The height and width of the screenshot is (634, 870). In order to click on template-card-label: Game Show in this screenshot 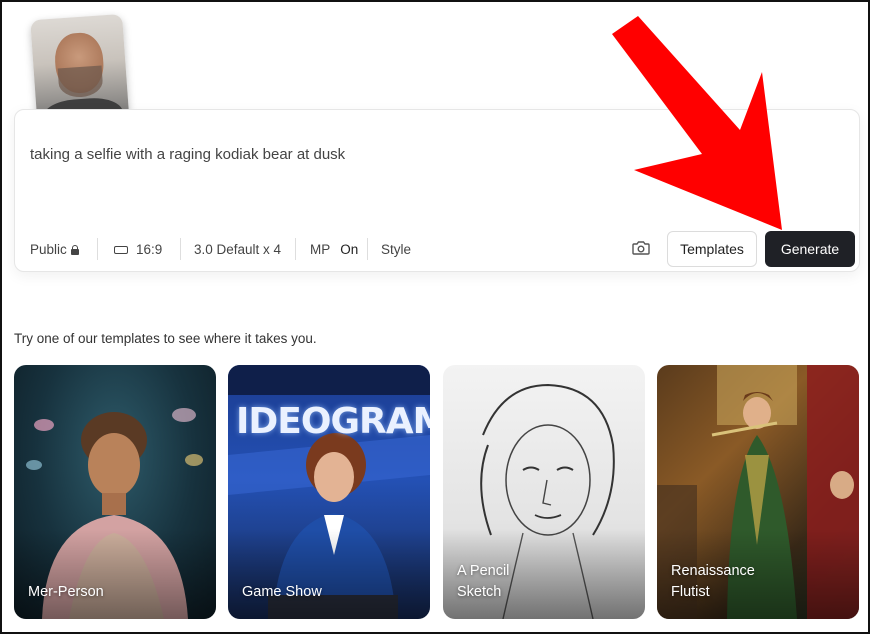, I will do `click(282, 592)`.